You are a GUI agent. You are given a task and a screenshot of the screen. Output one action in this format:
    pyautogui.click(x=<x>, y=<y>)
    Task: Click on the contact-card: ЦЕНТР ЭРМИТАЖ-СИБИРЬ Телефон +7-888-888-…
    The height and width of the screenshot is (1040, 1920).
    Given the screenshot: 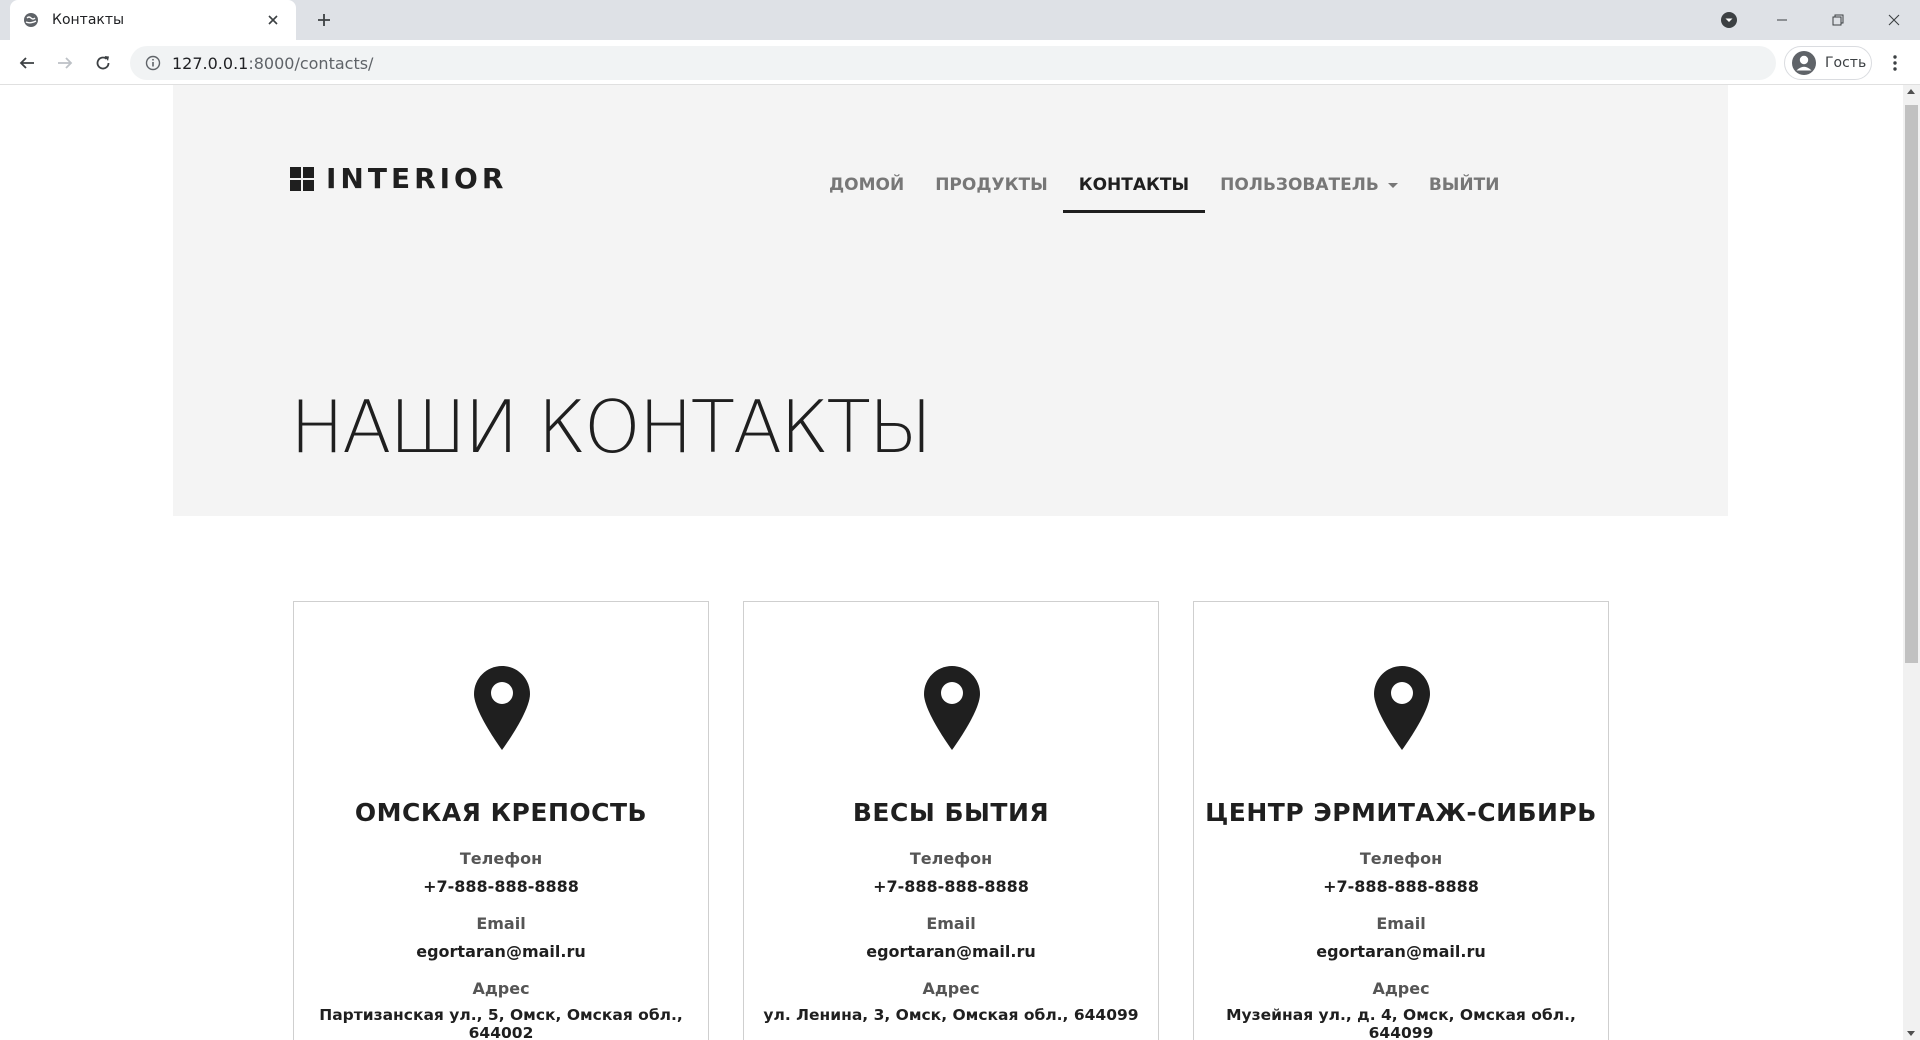 What is the action you would take?
    pyautogui.click(x=1401, y=820)
    